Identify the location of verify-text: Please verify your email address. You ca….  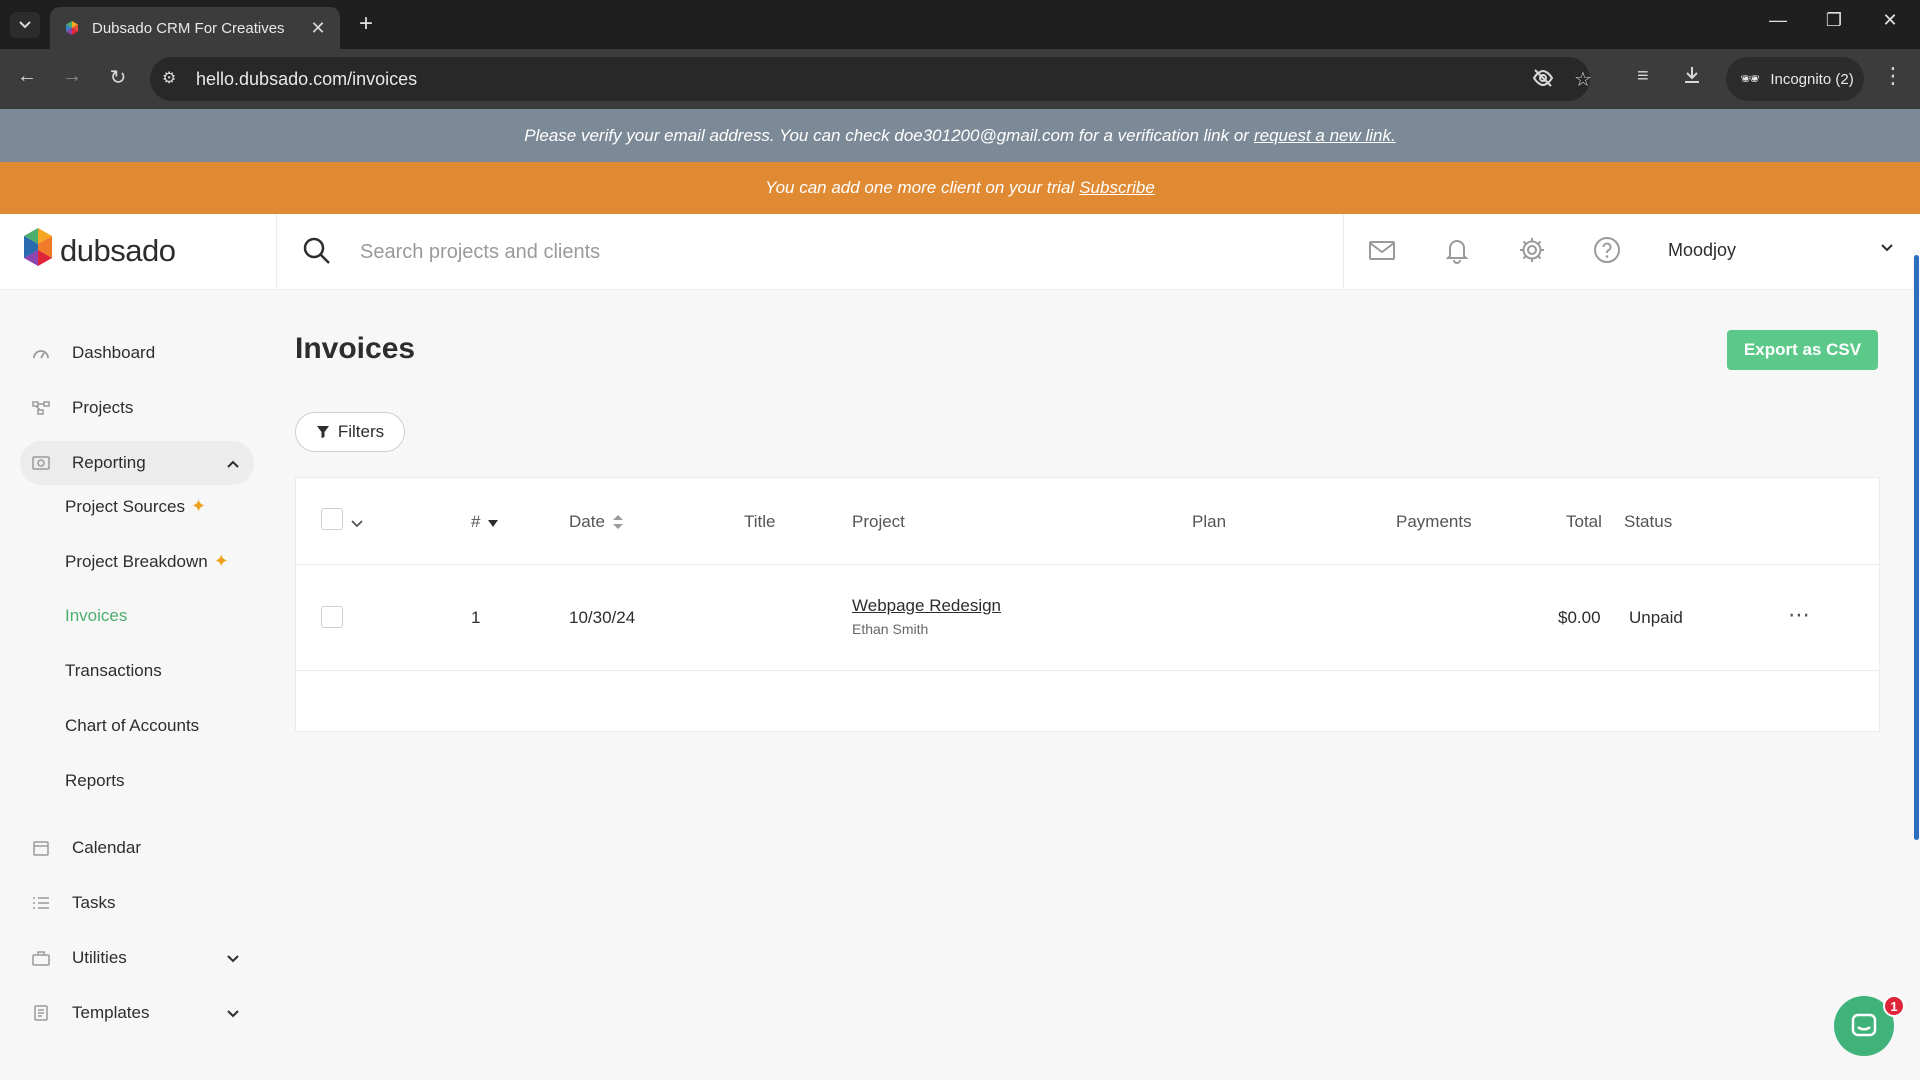
(886, 135).